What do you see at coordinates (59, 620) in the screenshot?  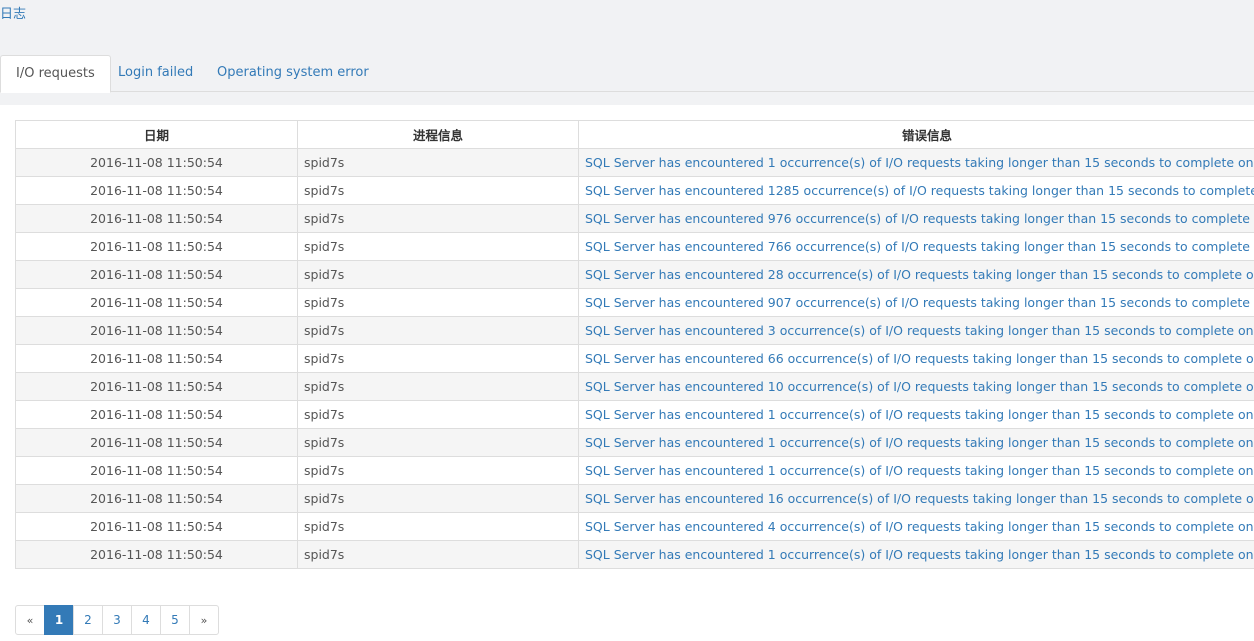 I see `pagination-page-1: 1` at bounding box center [59, 620].